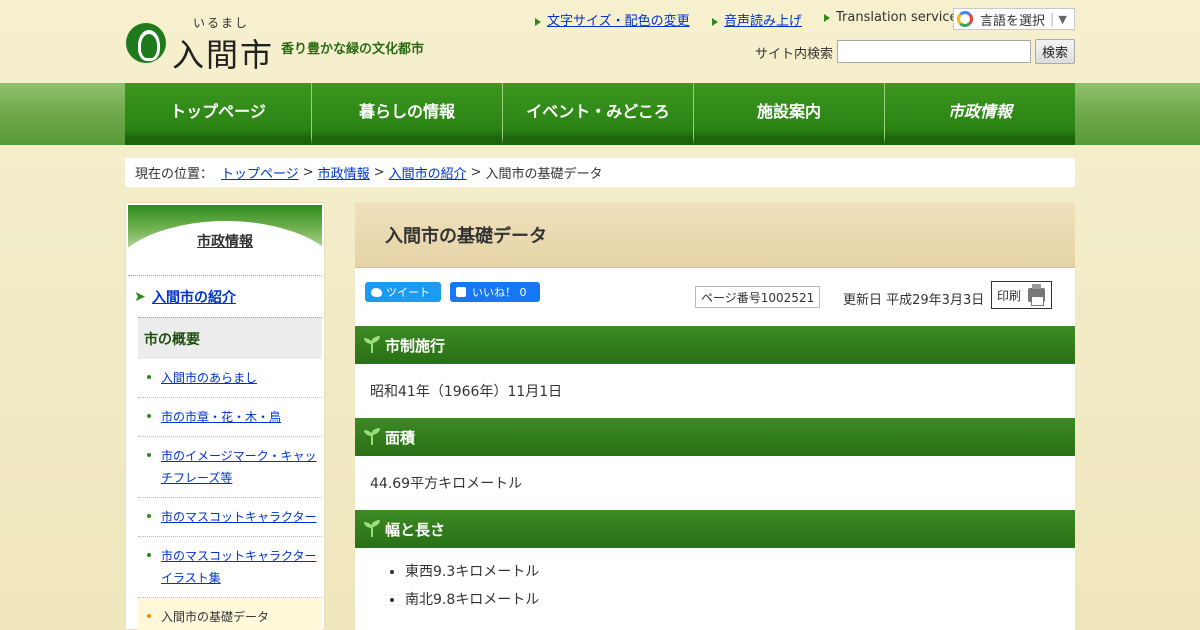  What do you see at coordinates (544, 174) in the screenshot?
I see `breadcrumb-current: 入間市の基礎データ` at bounding box center [544, 174].